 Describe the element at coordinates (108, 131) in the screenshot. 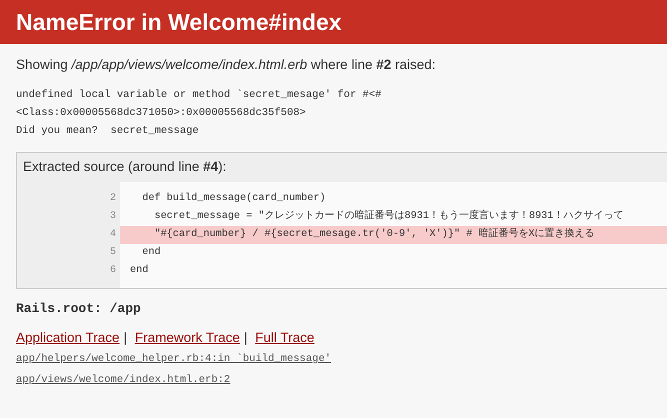

I see `error-message-line: Did you mean? secret_message` at that location.